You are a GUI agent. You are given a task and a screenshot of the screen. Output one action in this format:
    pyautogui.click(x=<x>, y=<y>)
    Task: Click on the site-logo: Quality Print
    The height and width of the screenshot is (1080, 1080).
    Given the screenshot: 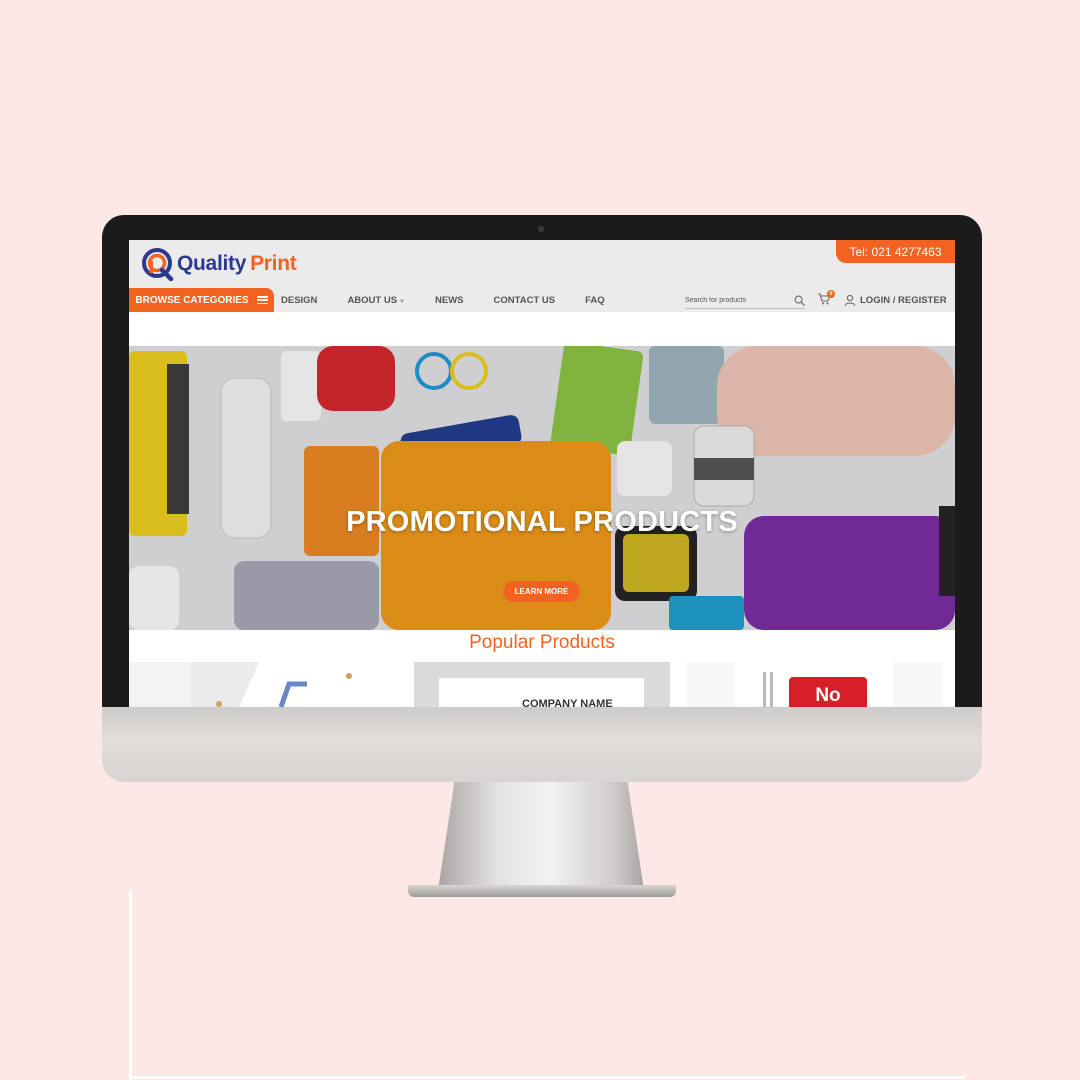 What is the action you would take?
    pyautogui.click(x=219, y=264)
    